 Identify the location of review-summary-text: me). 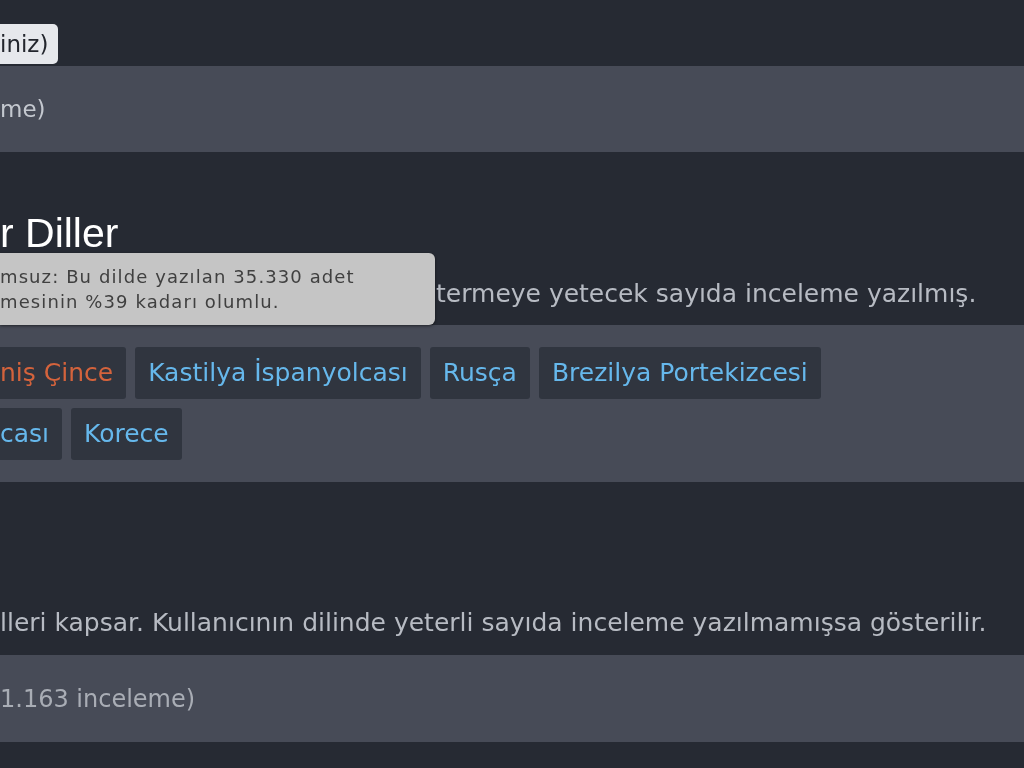
(23, 109).